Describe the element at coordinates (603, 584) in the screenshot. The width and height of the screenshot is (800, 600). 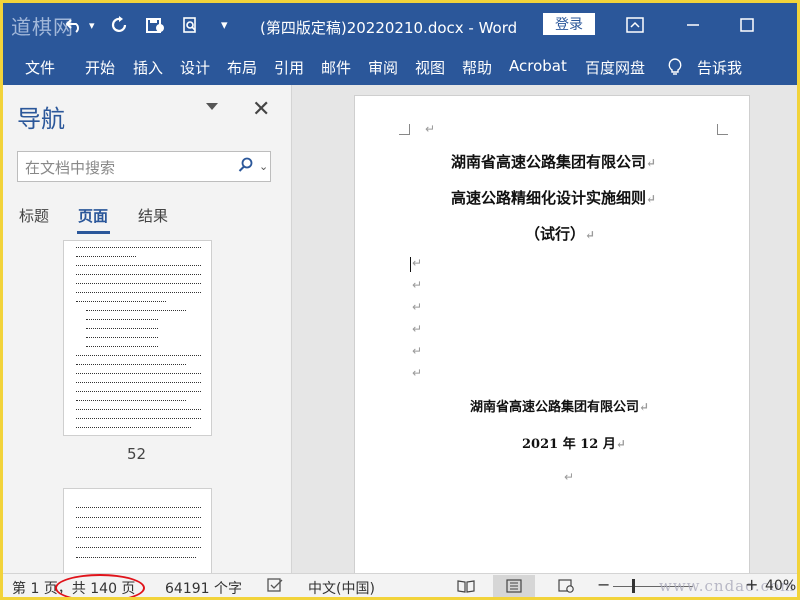
I see `zoom-out-icon: −` at that location.